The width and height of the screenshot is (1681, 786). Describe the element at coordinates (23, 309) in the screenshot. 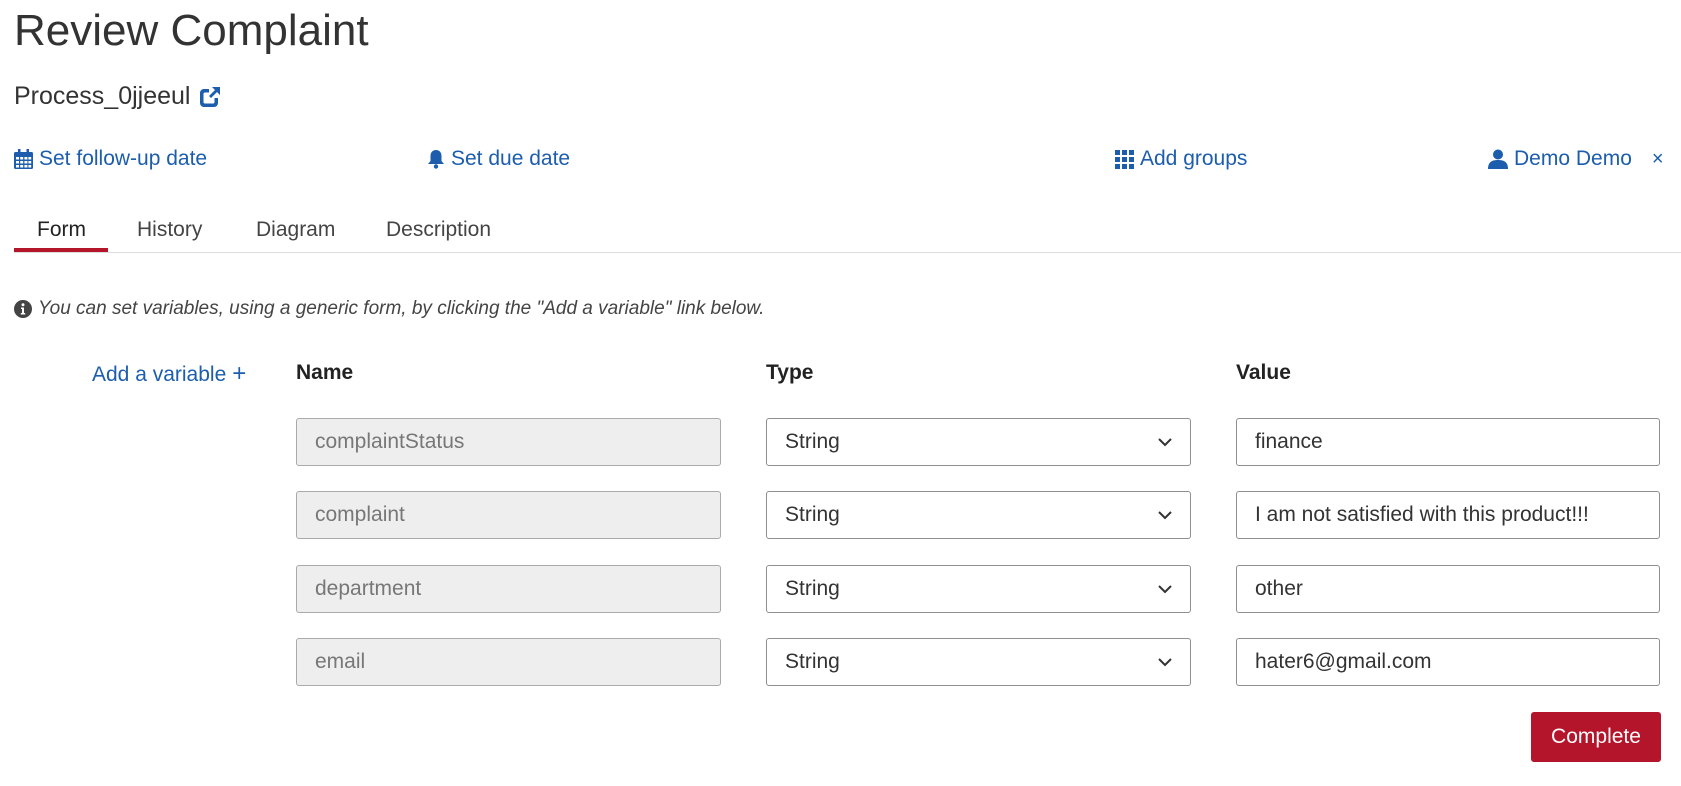

I see `info-circle-icon` at that location.